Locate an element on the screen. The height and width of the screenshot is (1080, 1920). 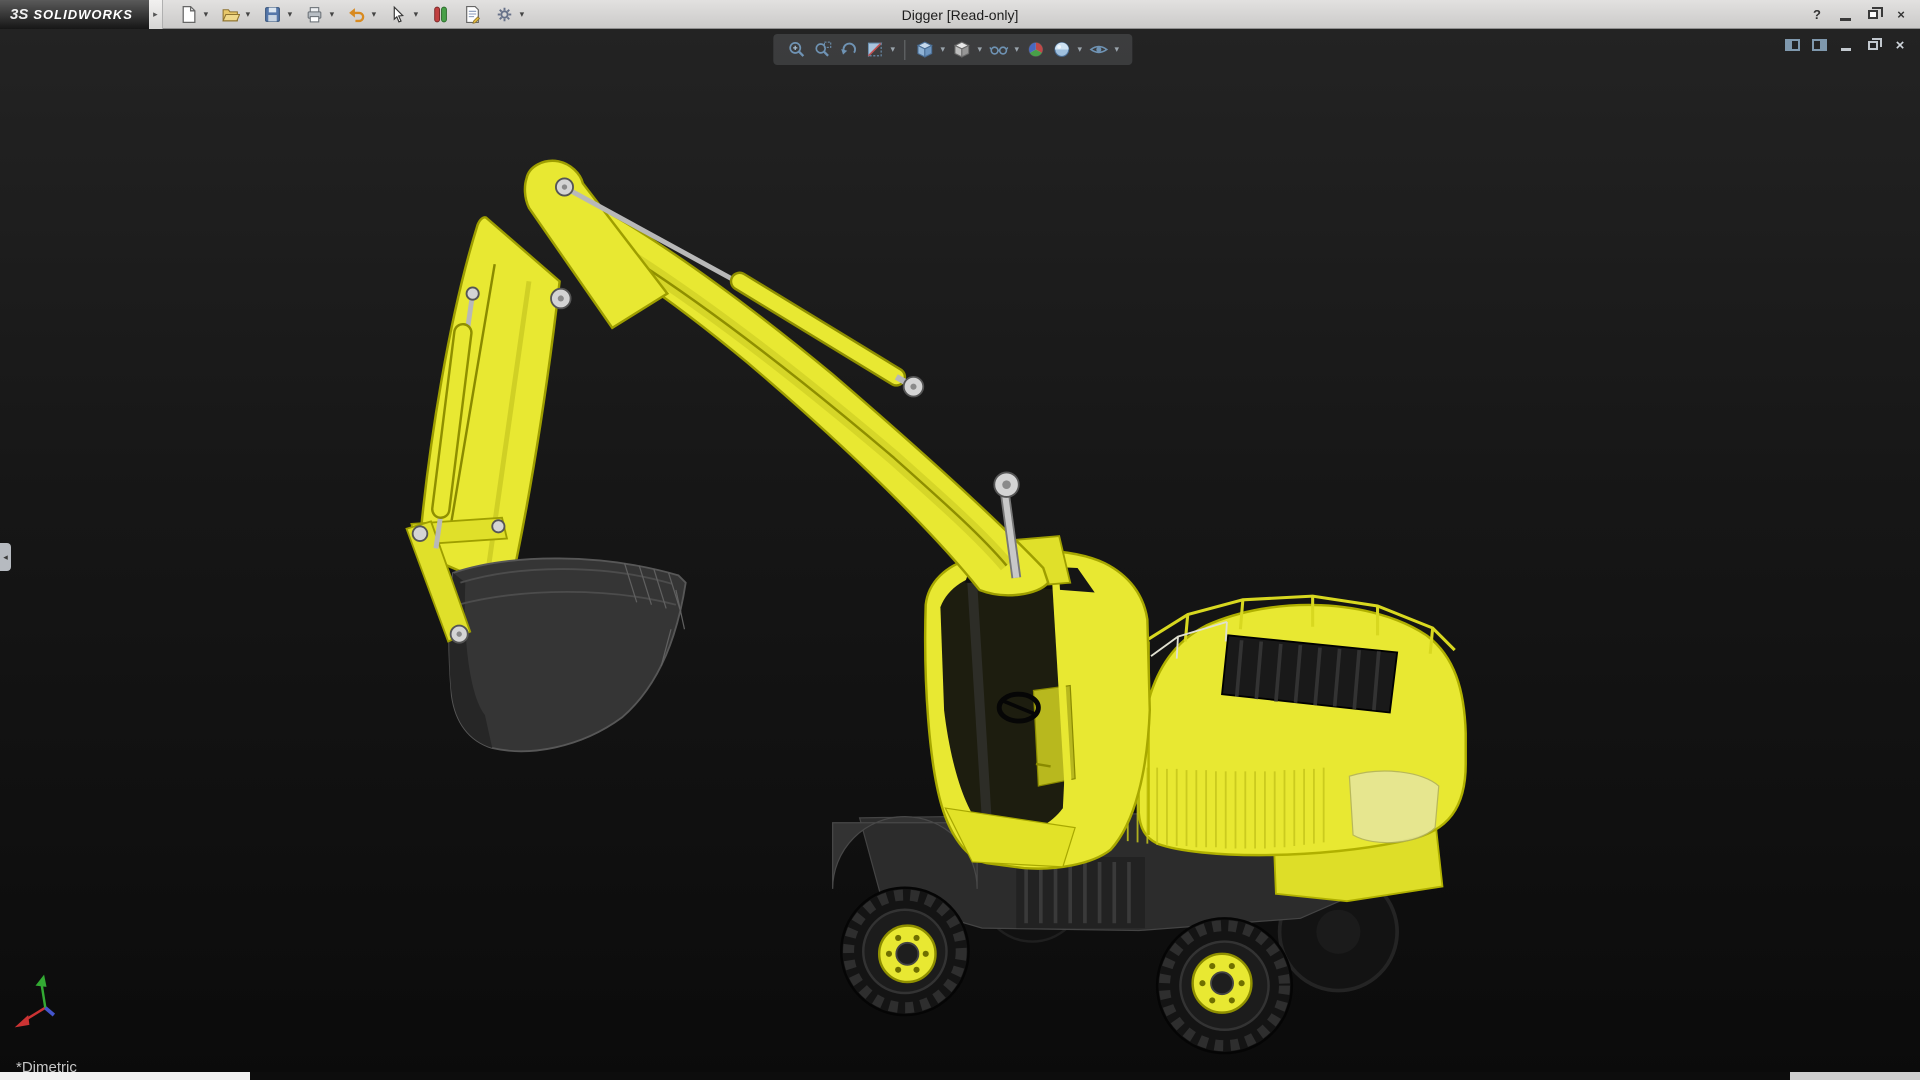
previous-view-icon is located at coordinates (848, 48).